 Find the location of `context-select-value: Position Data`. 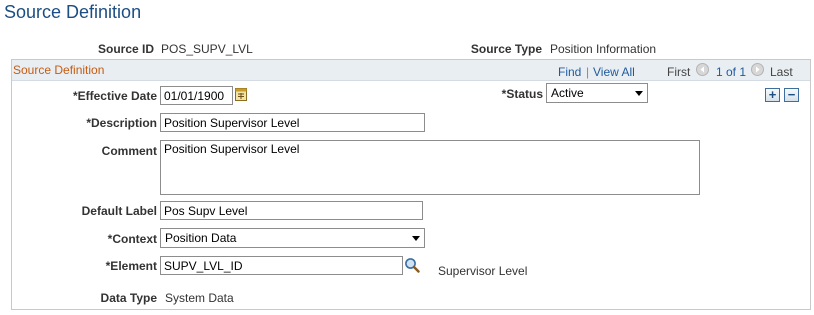

context-select-value: Position Data is located at coordinates (201, 238).